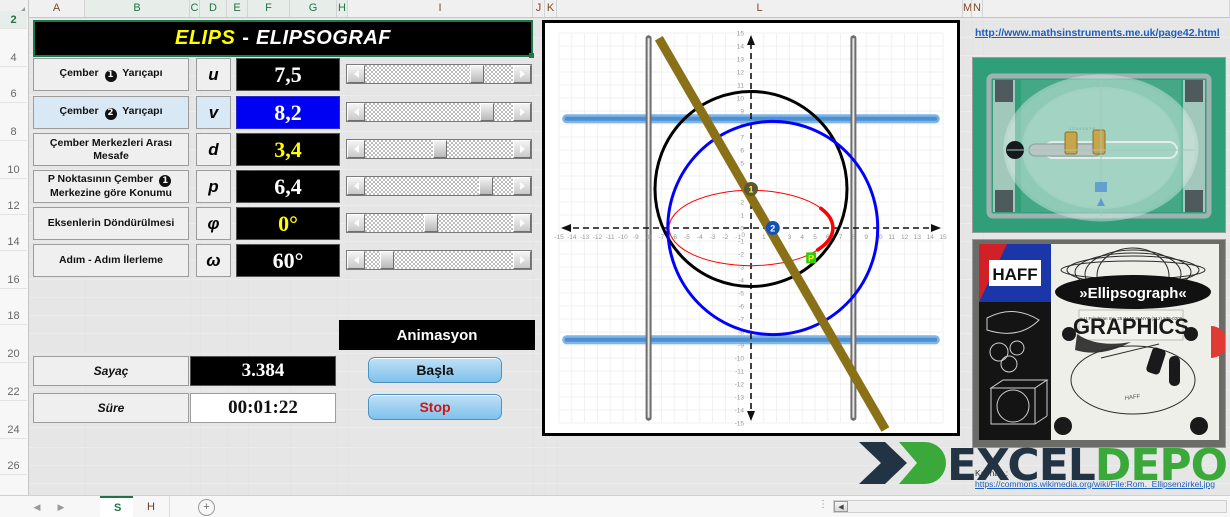 This screenshot has width=1230, height=517. I want to click on parameter-slider-u, so click(439, 74).